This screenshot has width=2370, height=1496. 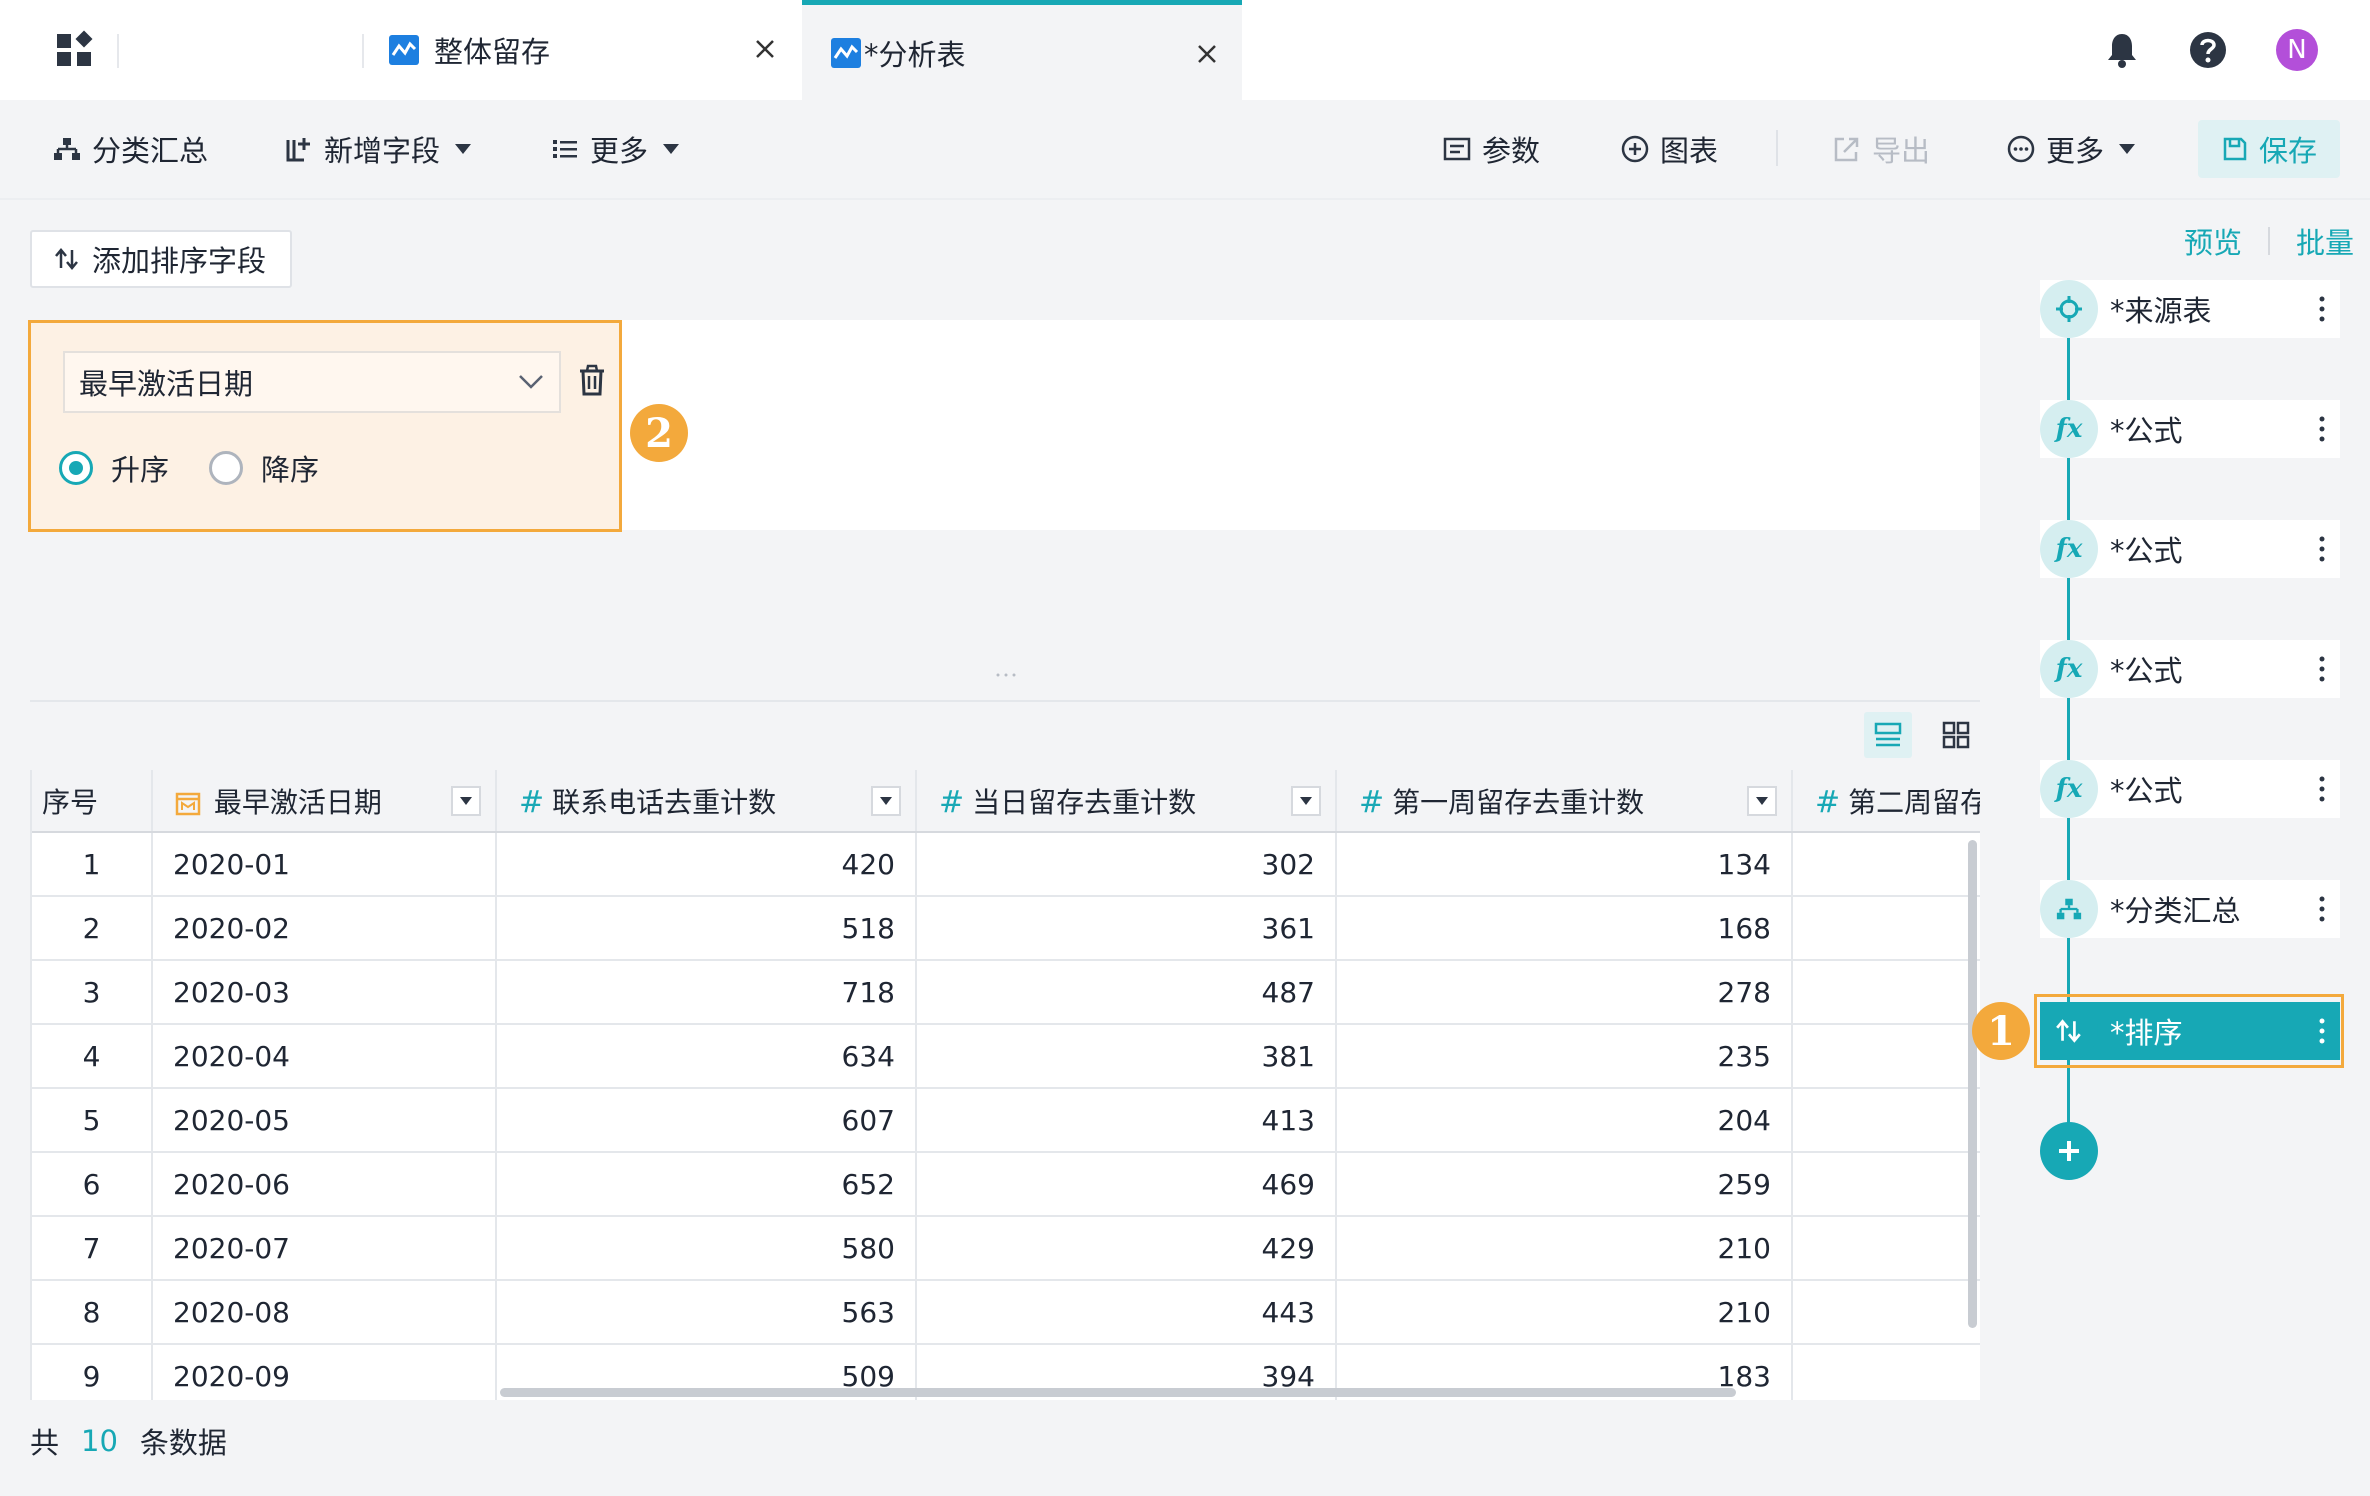 I want to click on group-summary-label: 分类汇总, so click(x=150, y=151).